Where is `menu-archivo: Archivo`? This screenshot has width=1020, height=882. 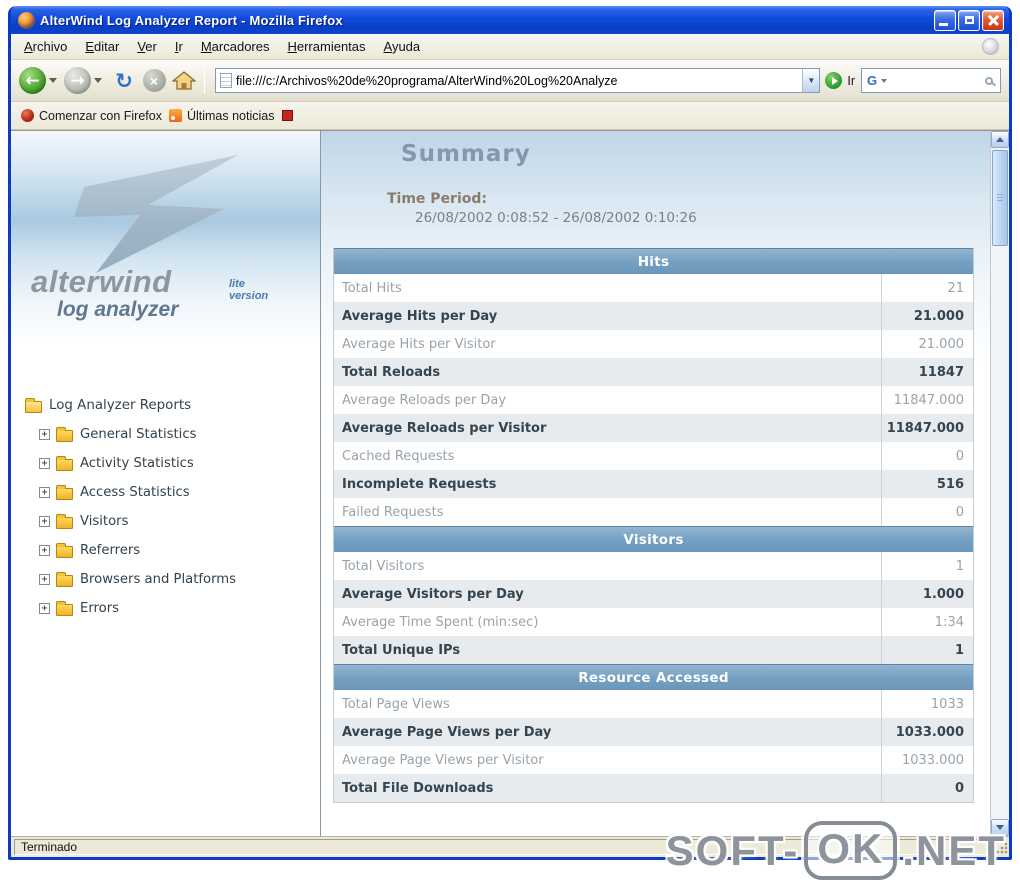 menu-archivo: Archivo is located at coordinates (45, 46).